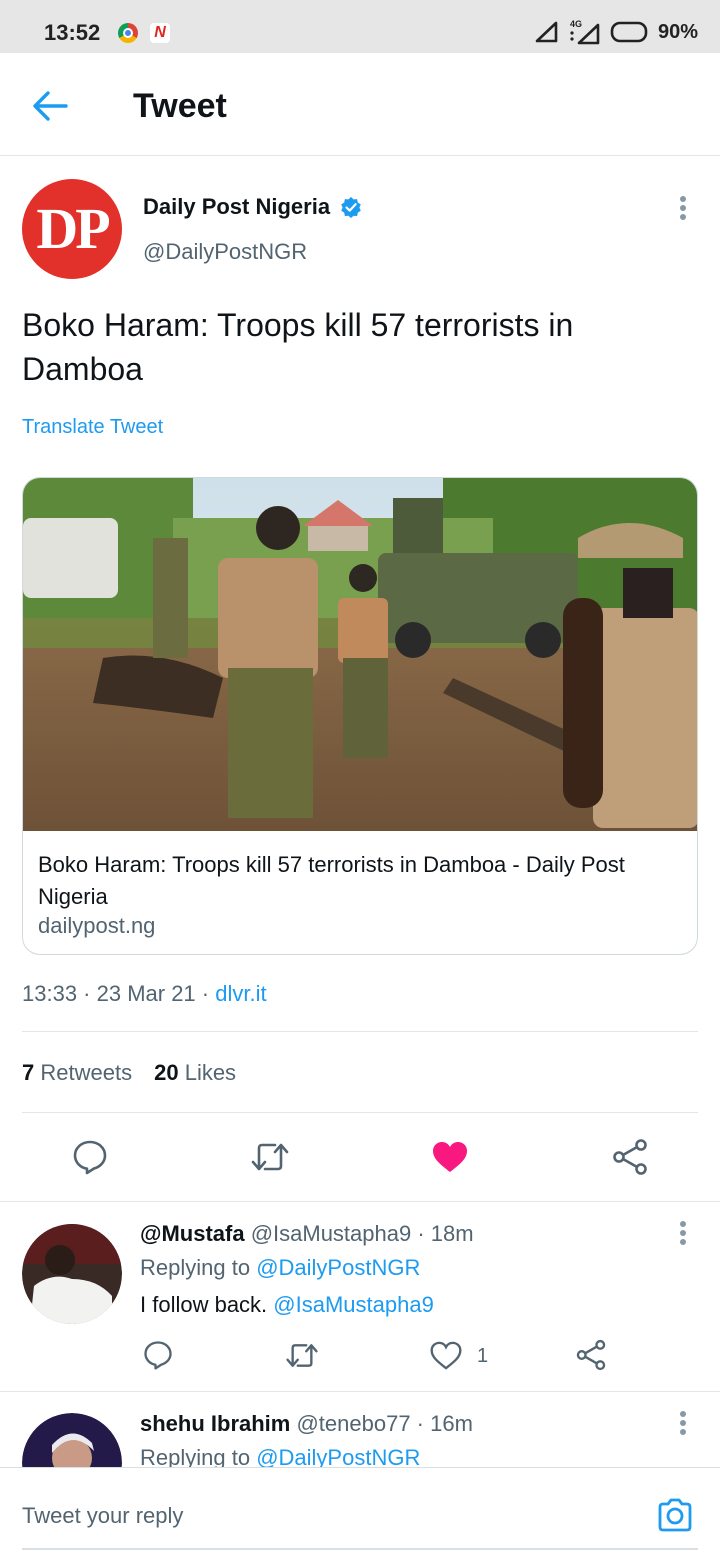 This screenshot has height=1560, width=720. I want to click on reply-compose-bar, so click(360, 1513).